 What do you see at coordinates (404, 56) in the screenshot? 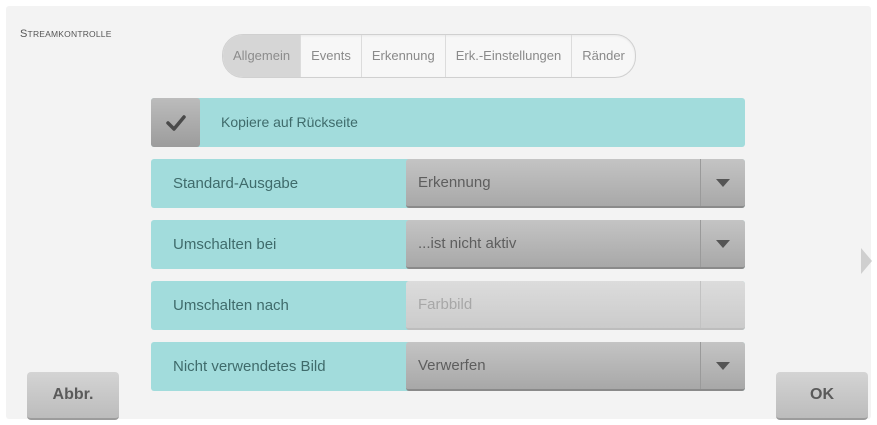
I see `tab-erkennung: Erkennung` at bounding box center [404, 56].